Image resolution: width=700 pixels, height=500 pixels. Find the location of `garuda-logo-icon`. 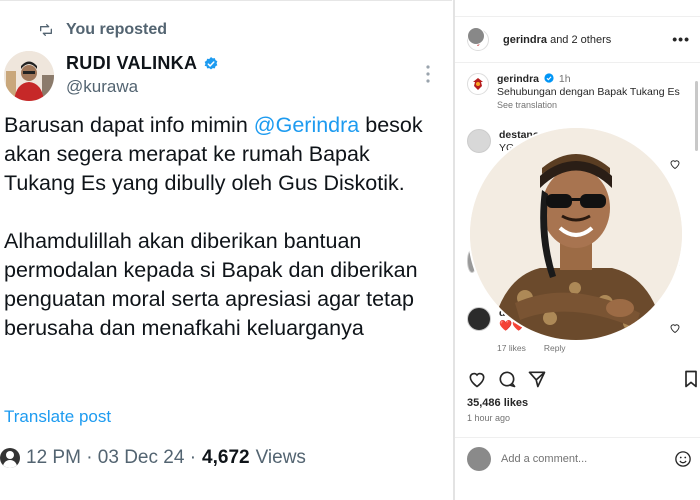

garuda-logo-icon is located at coordinates (478, 84).